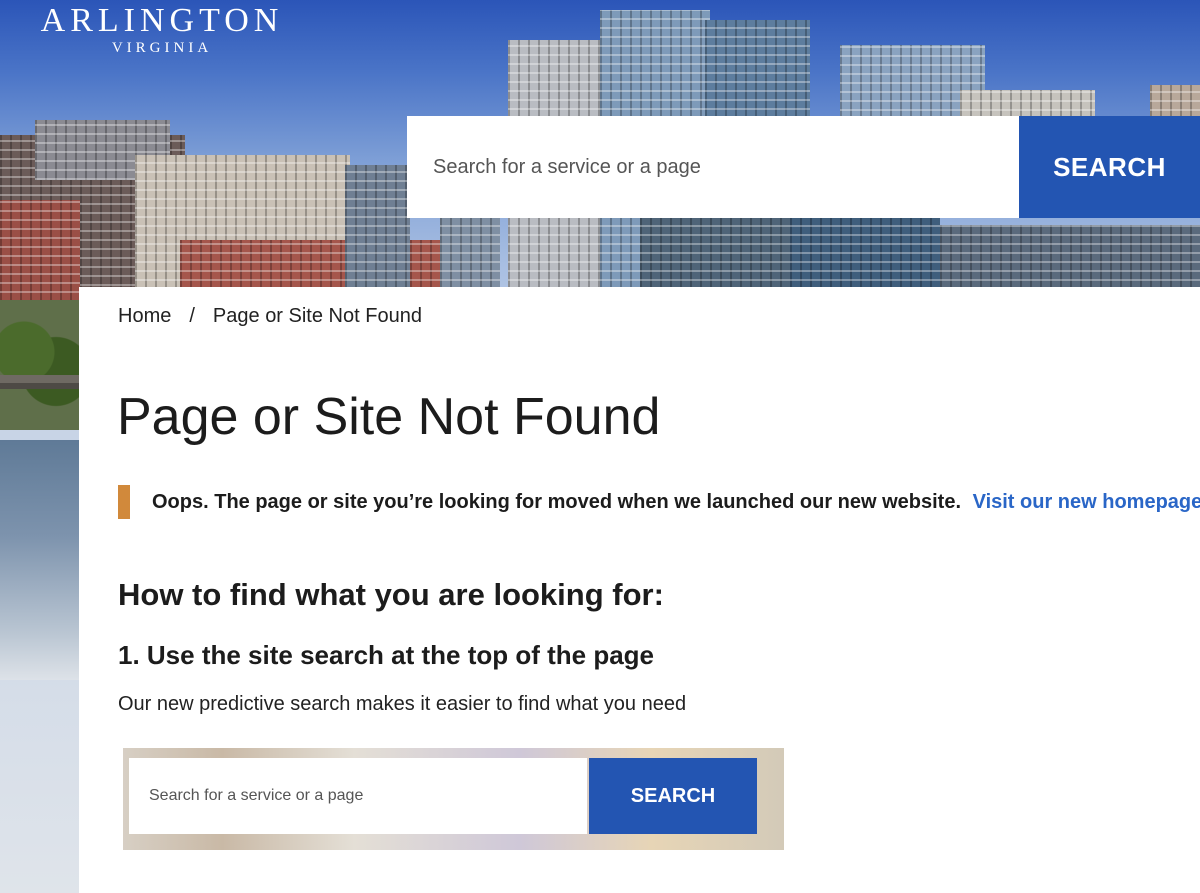  Describe the element at coordinates (40, 395) in the screenshot. I see `bridge` at that location.